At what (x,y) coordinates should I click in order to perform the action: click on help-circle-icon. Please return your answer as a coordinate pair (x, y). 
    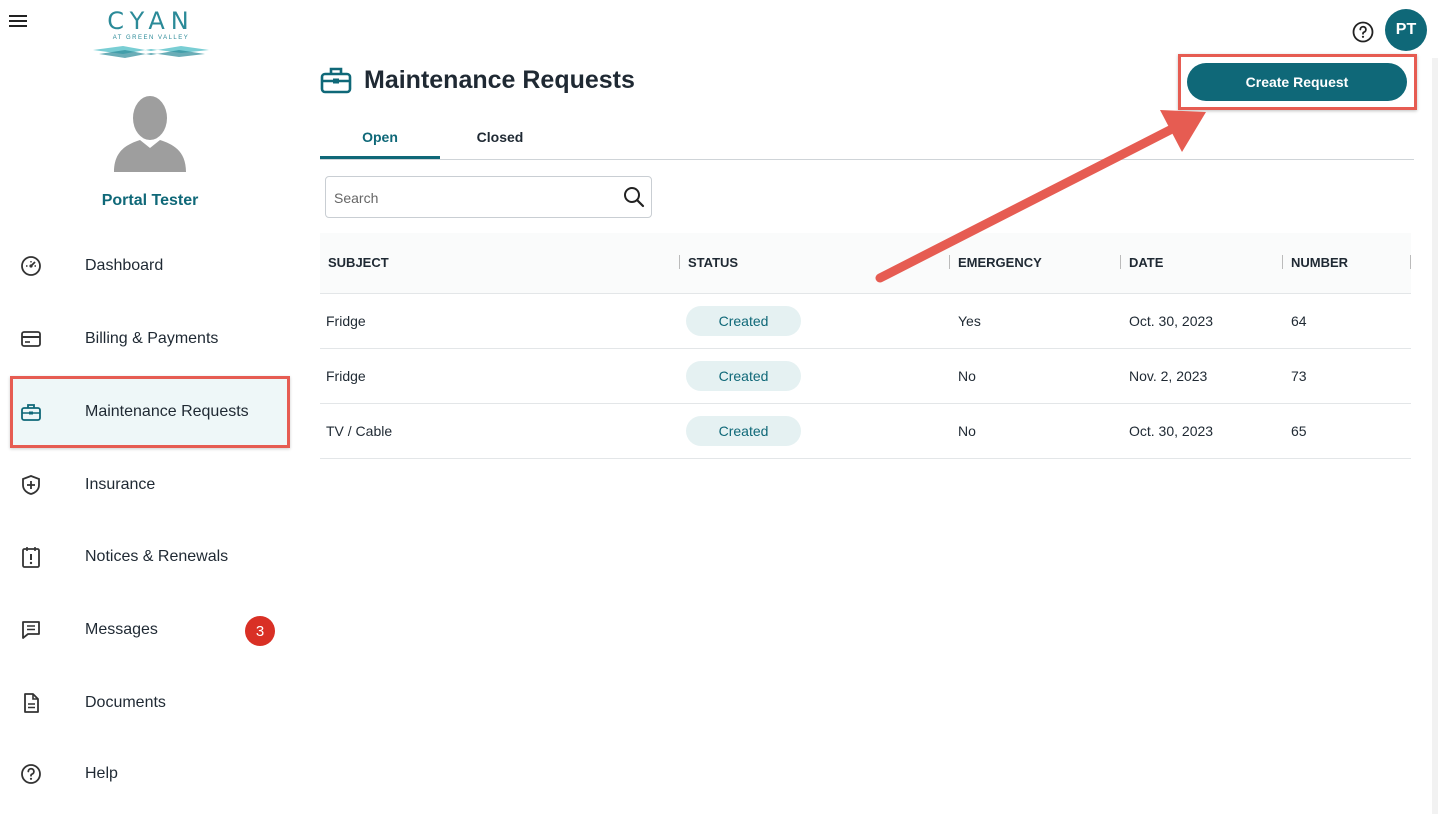
    Looking at the image, I should click on (31, 774).